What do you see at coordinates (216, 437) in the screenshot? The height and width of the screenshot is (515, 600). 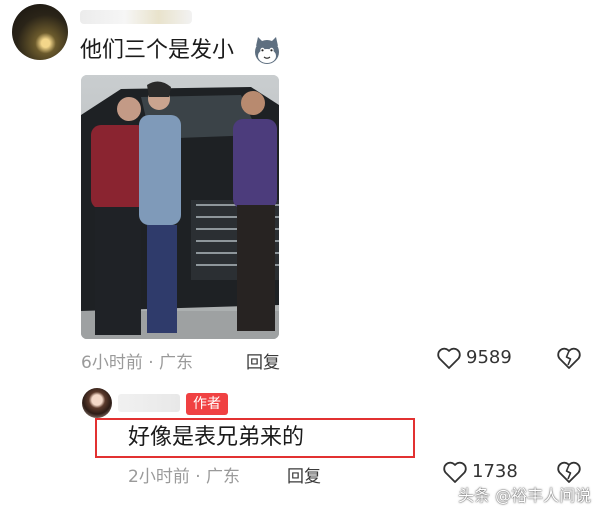 I see `reply-text: 好像是表兄弟来的` at bounding box center [216, 437].